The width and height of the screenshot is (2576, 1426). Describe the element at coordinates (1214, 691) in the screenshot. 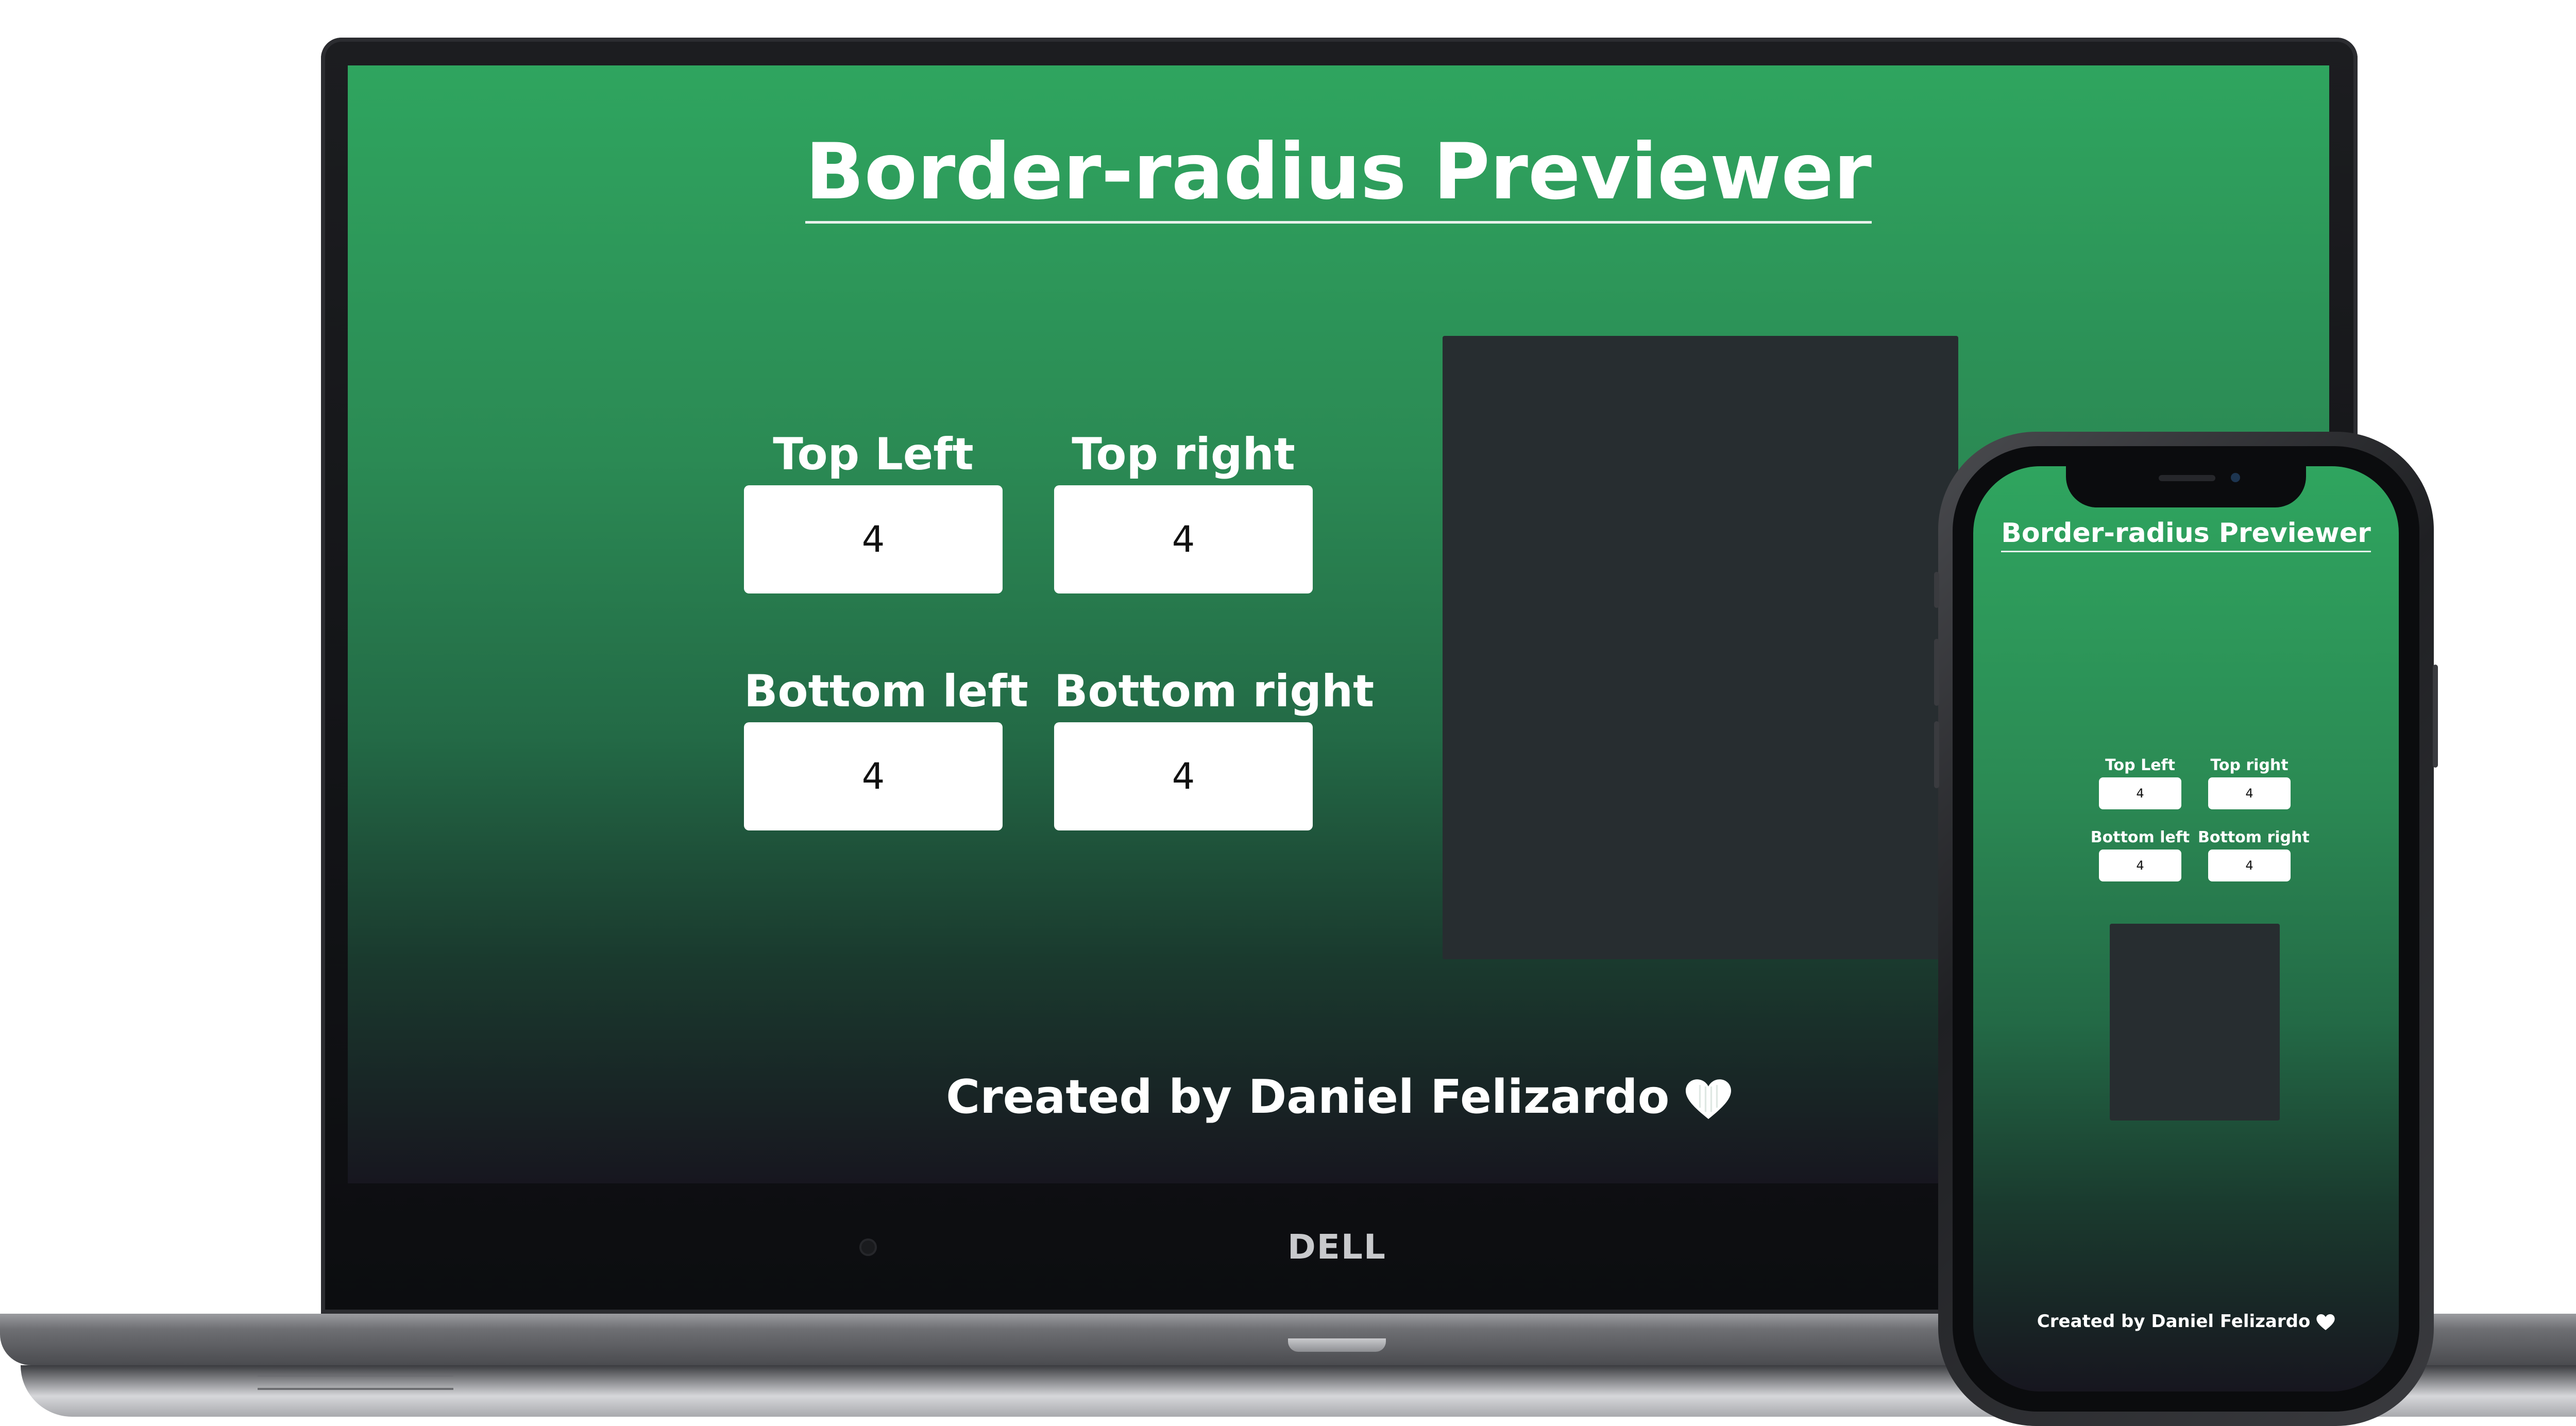

I see `bottom-right-label: Bottom right` at that location.